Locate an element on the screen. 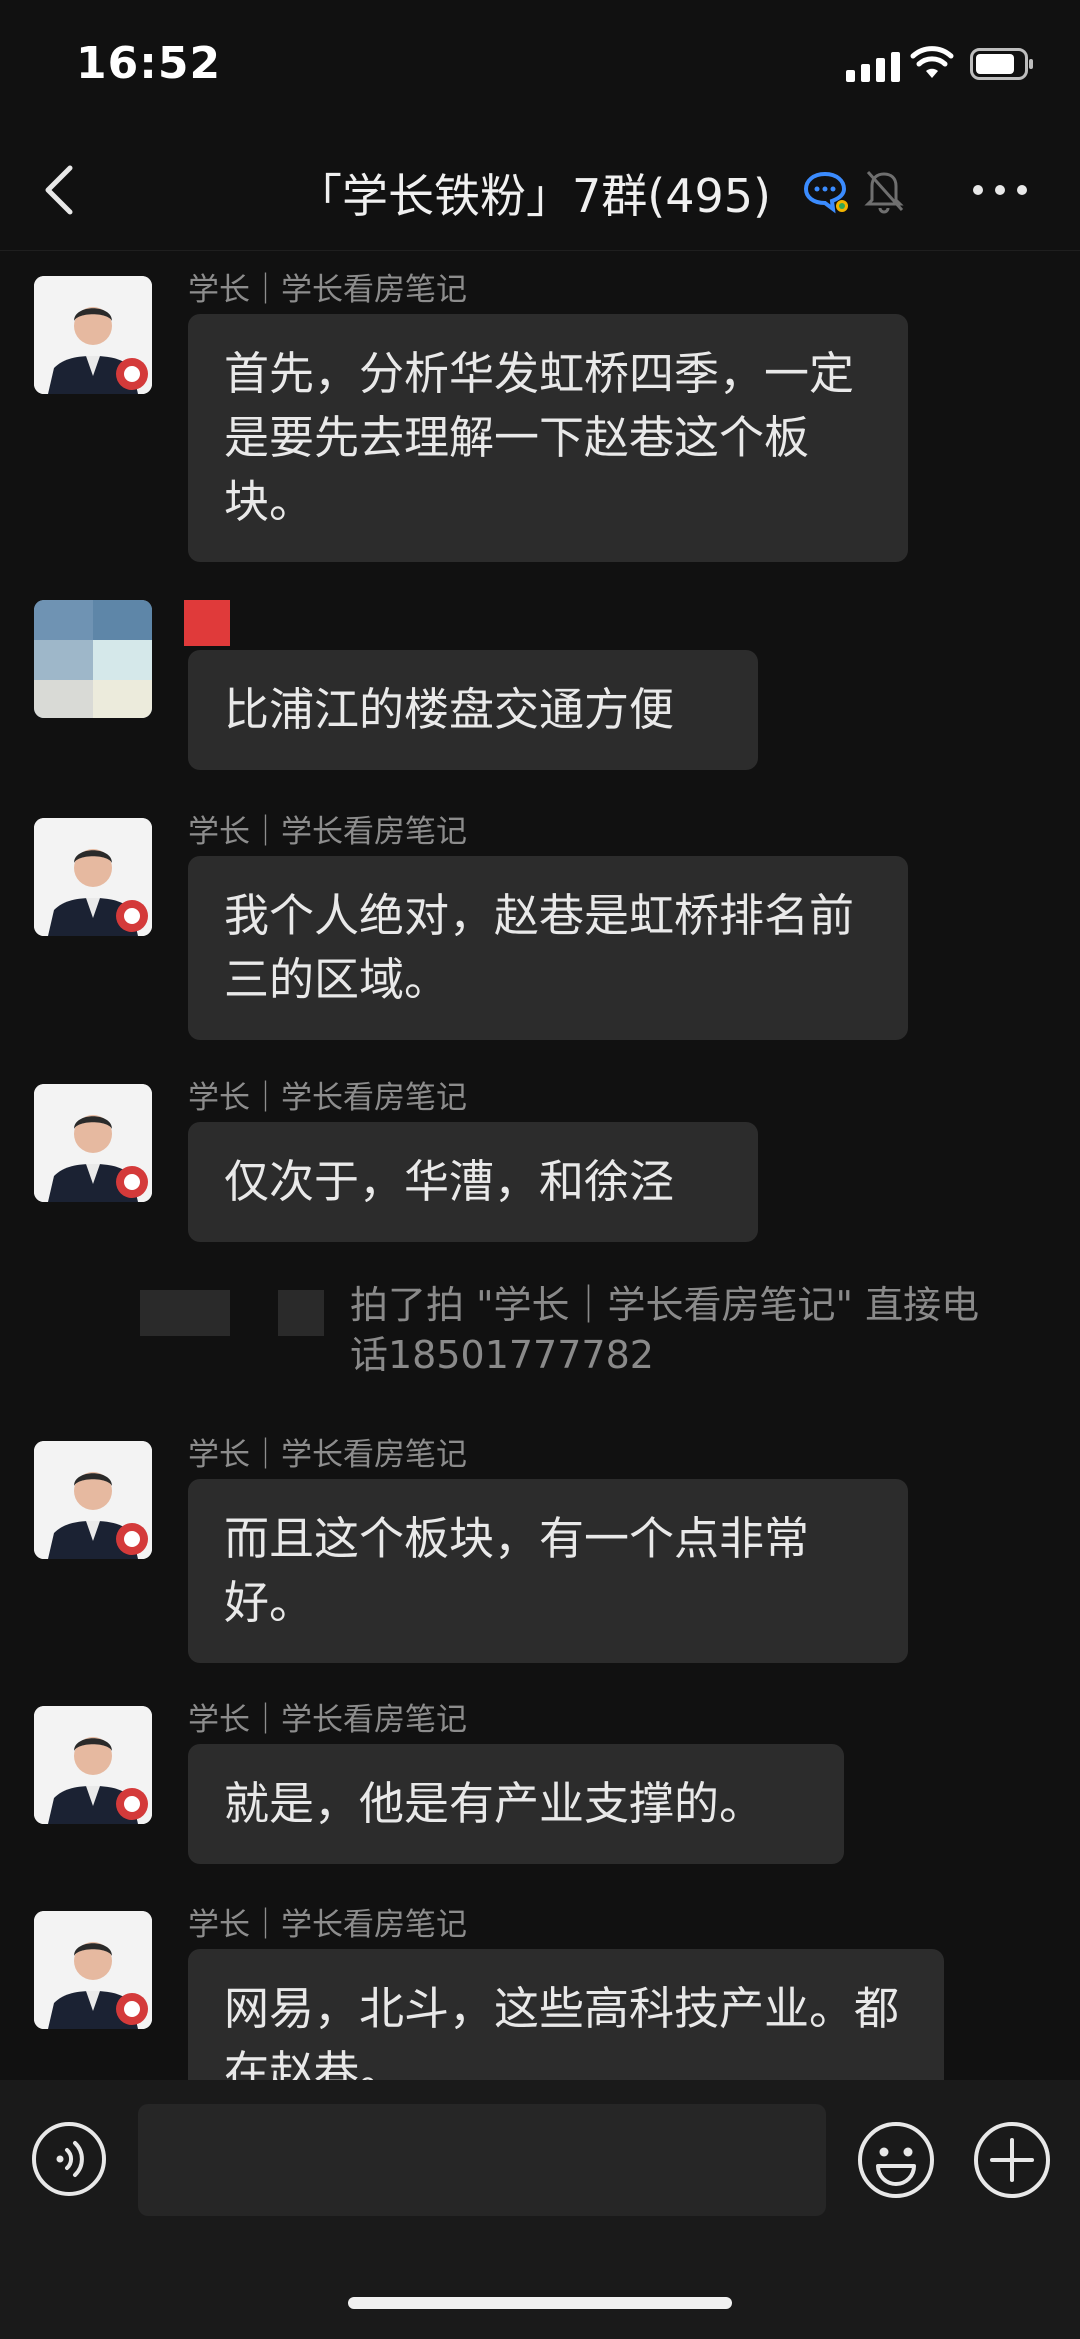 This screenshot has width=1080, height=2339. emoji-icon is located at coordinates (896, 2160).